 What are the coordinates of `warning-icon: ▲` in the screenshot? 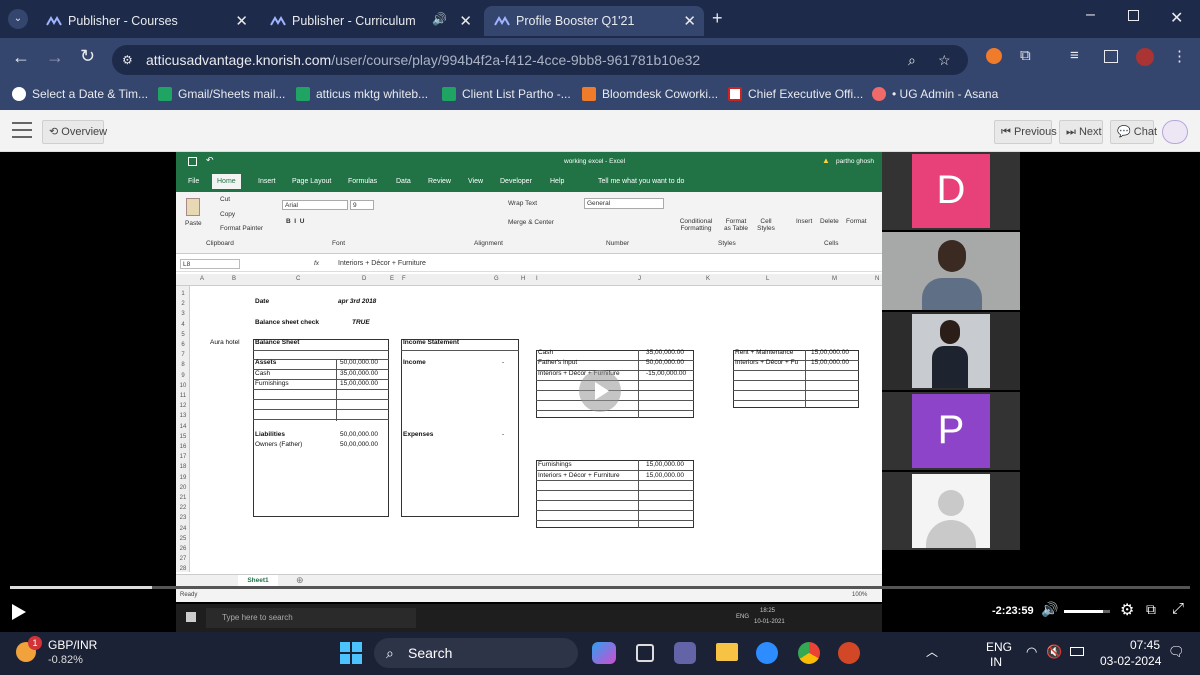 It's located at (826, 160).